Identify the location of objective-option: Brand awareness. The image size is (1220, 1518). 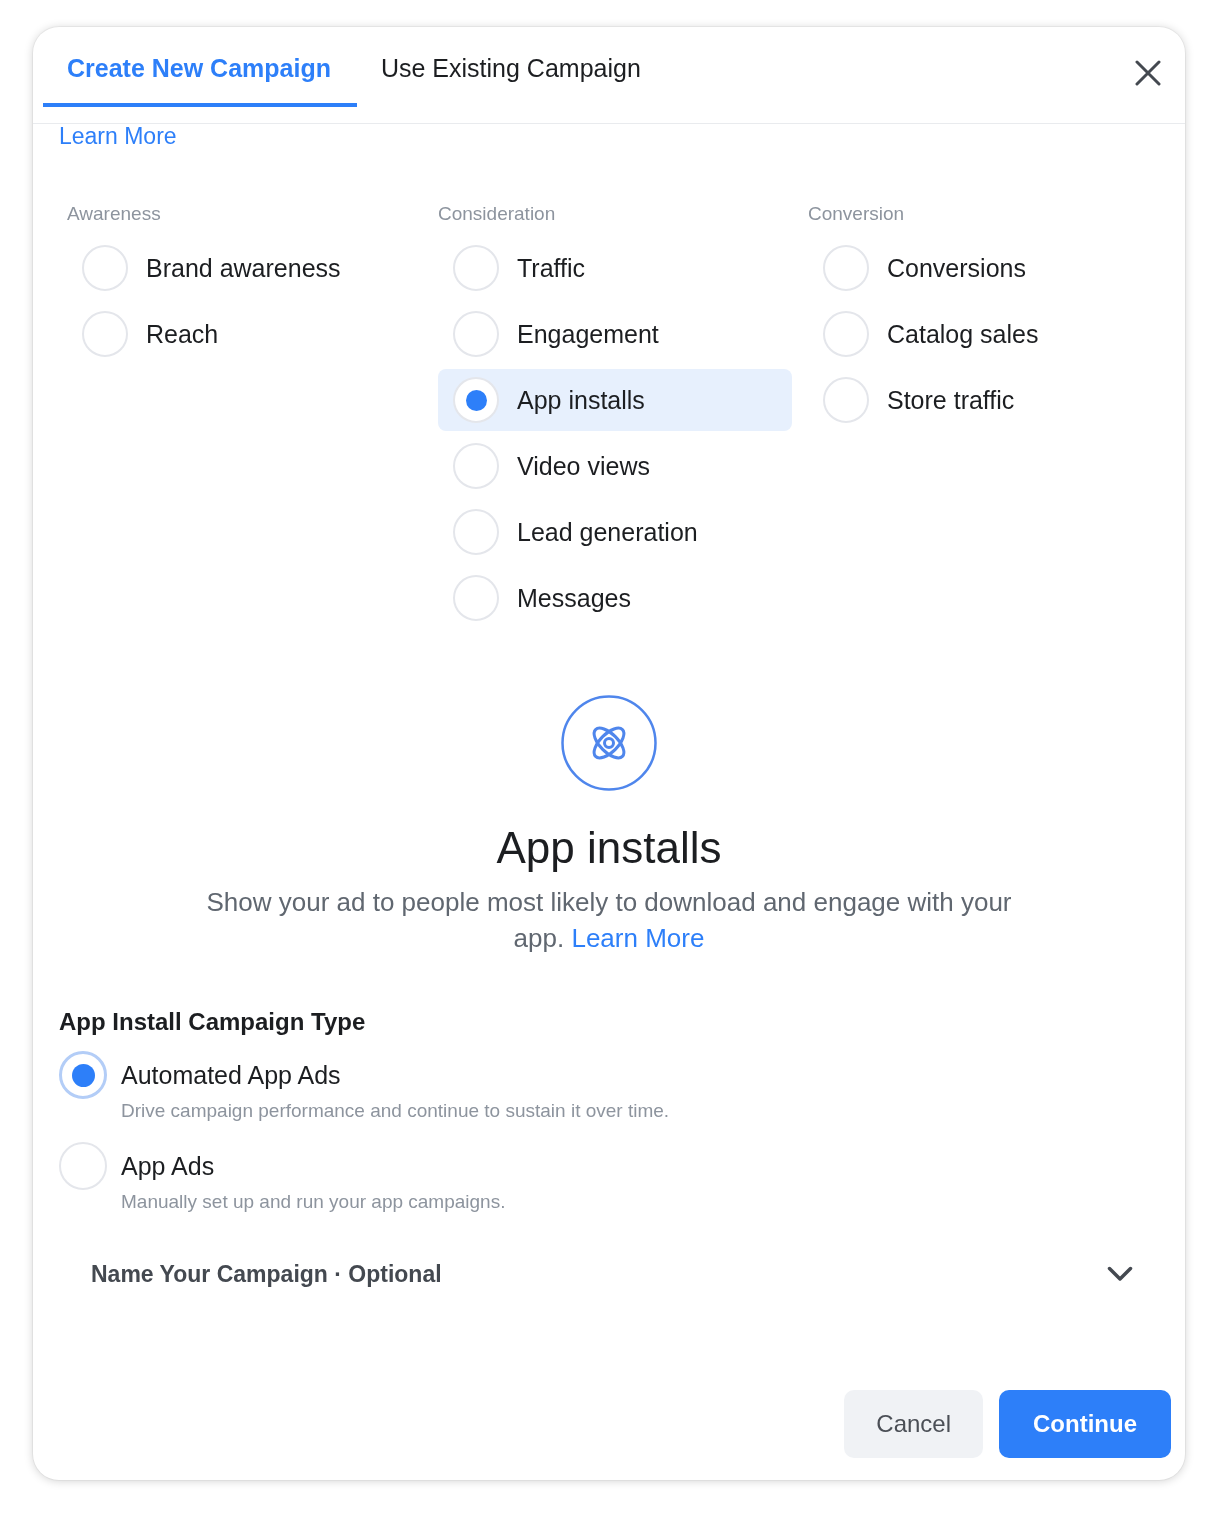
(244, 268).